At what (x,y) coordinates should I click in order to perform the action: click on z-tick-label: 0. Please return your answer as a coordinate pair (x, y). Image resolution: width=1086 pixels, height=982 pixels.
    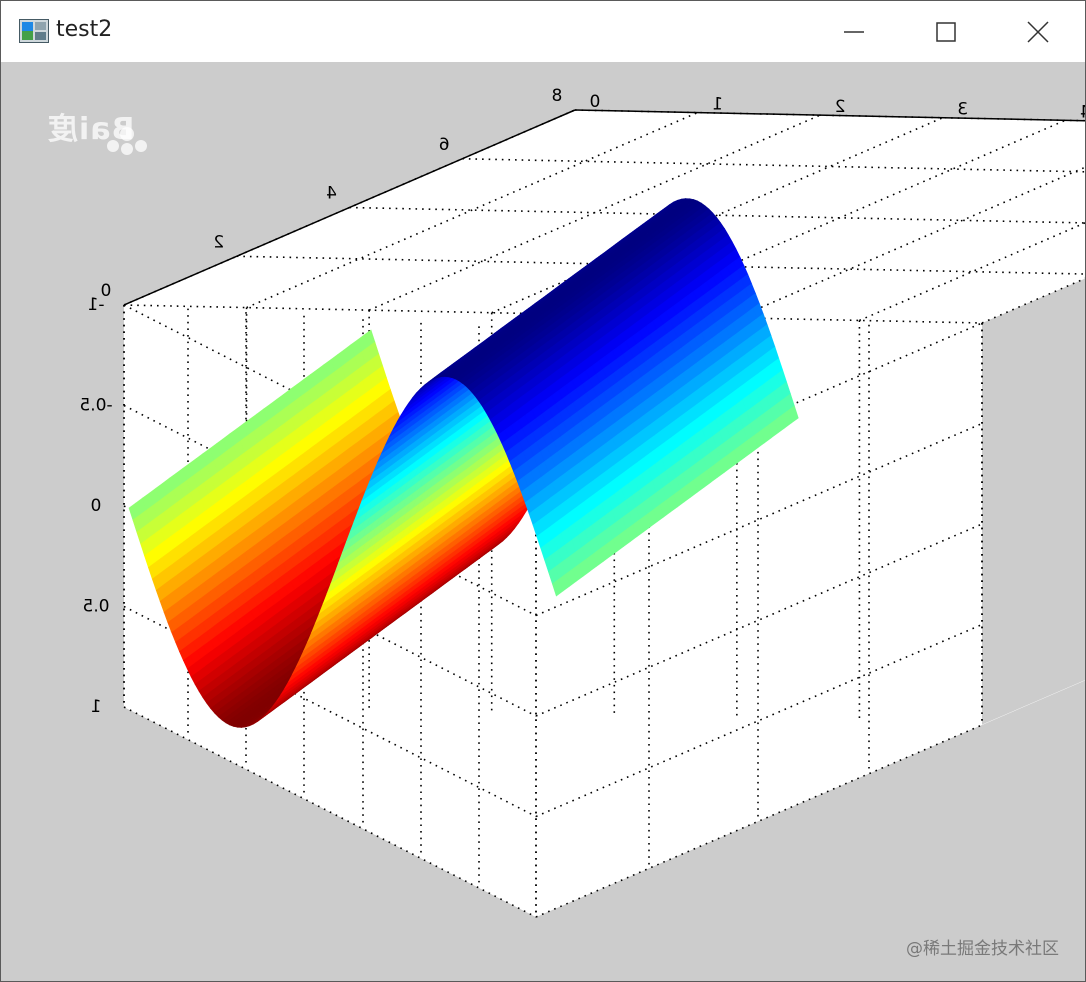
    Looking at the image, I should click on (96, 506).